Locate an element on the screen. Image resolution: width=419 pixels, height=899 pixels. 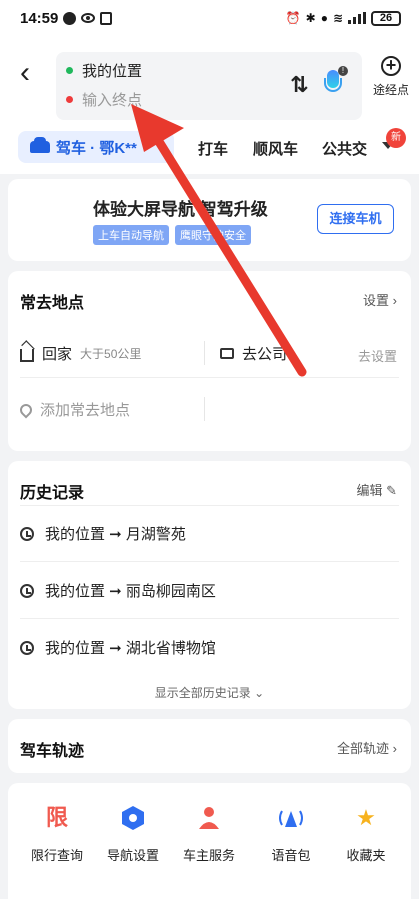
tab-public-transit: 公共交 is located at coordinates (344, 148).